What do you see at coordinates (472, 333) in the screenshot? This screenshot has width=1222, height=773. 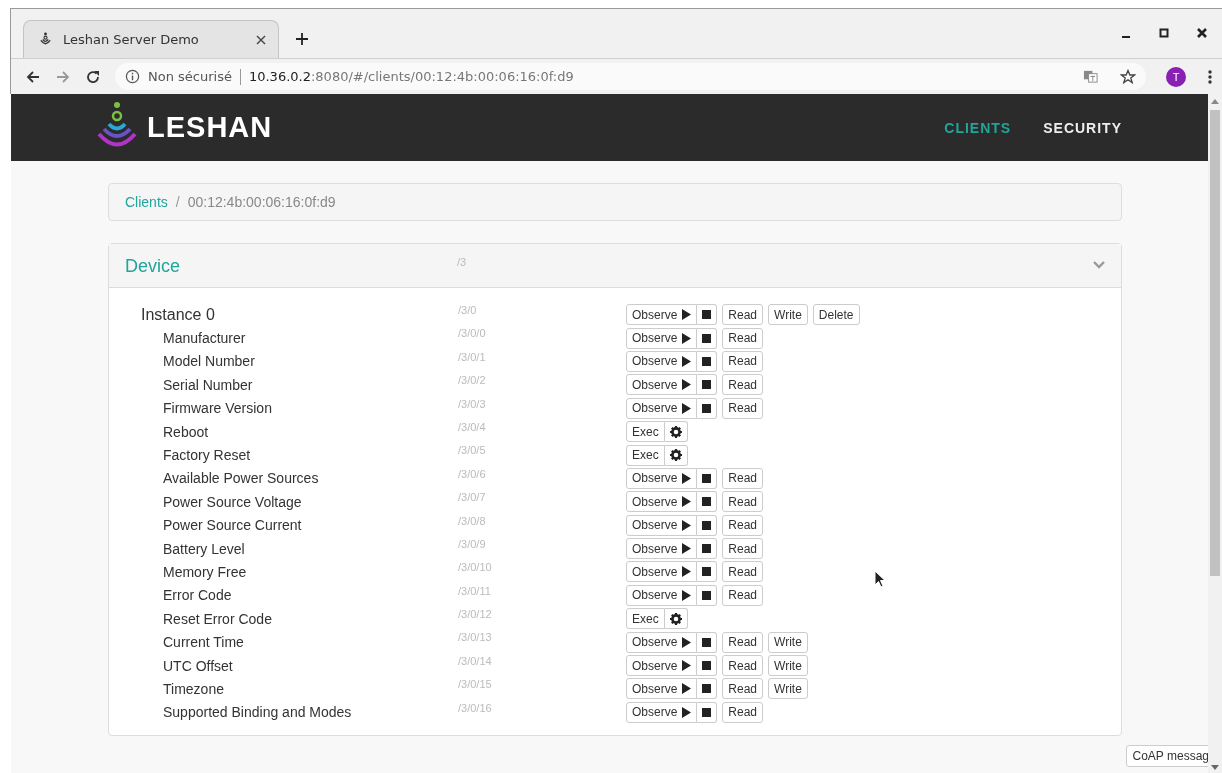 I see `resource-path: /3/0/0` at bounding box center [472, 333].